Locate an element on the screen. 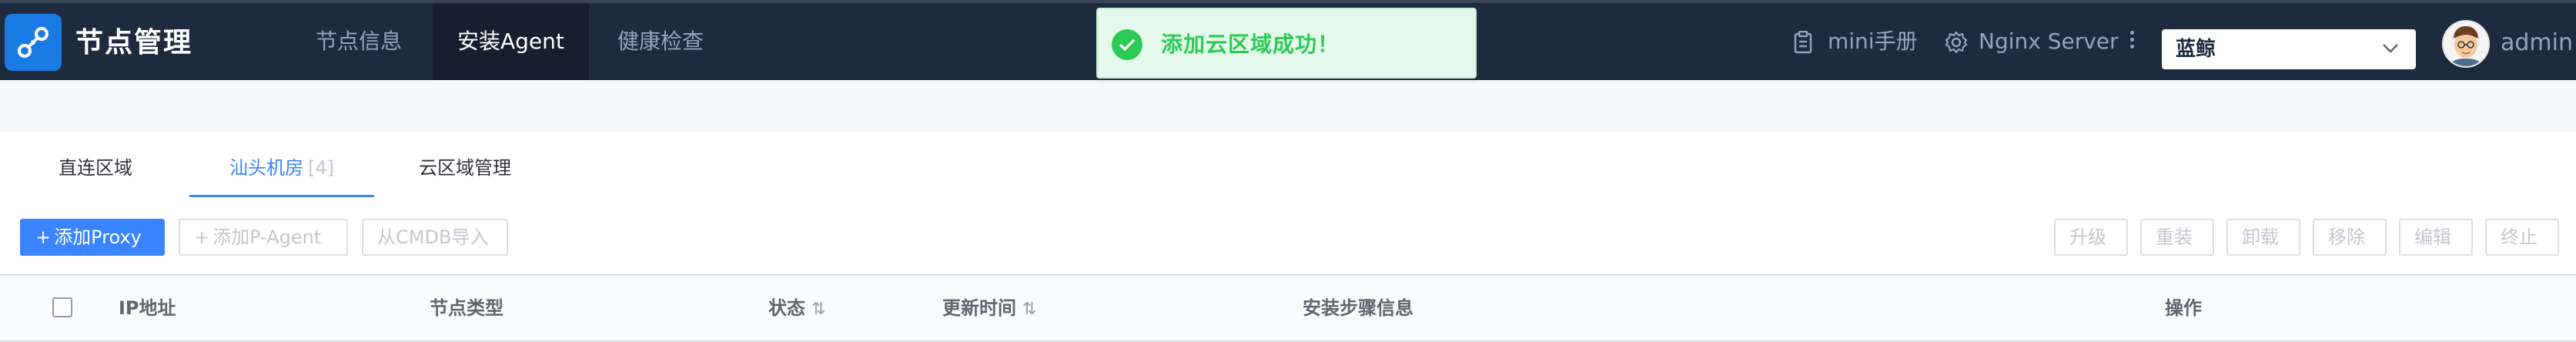 This screenshot has height=342, width=2576. manual-link: mini手册 is located at coordinates (1860, 42).